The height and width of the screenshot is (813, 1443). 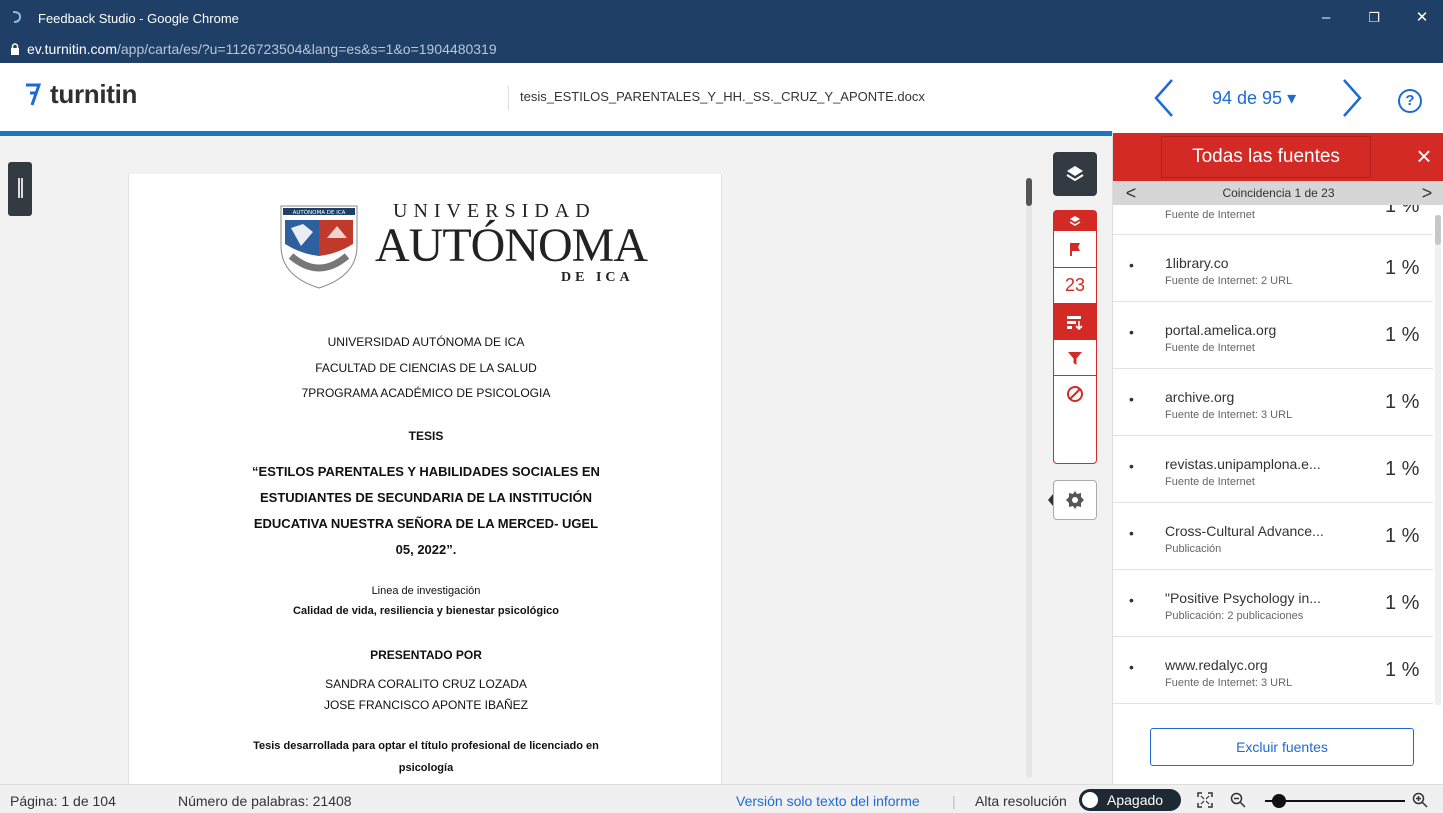 What do you see at coordinates (1075, 221) in the screenshot?
I see `all-sources-tab` at bounding box center [1075, 221].